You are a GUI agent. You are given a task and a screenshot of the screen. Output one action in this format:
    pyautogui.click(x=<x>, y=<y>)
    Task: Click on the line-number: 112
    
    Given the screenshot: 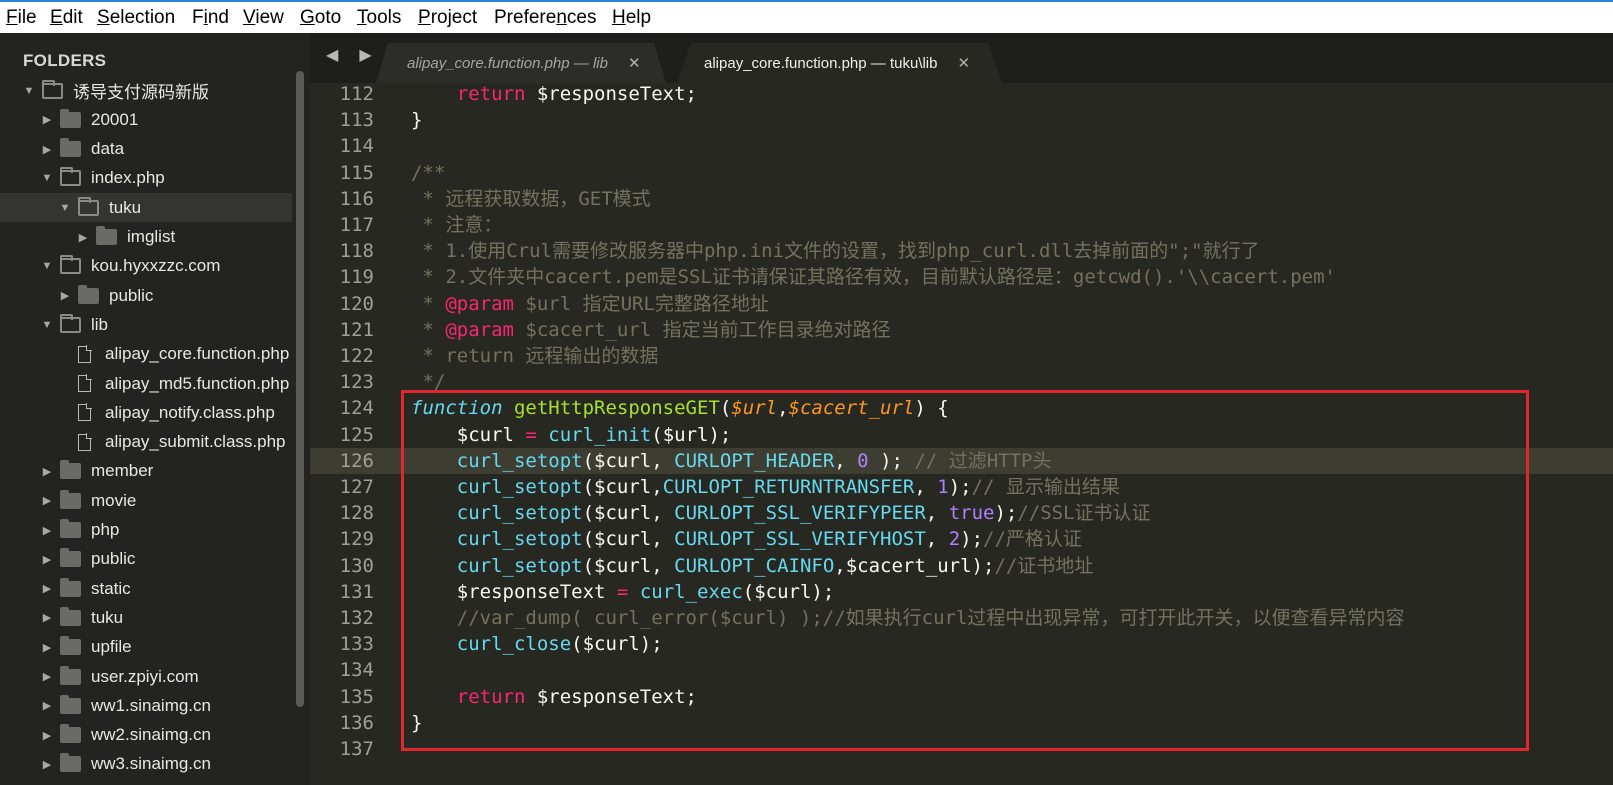 What is the action you would take?
    pyautogui.click(x=356, y=94)
    